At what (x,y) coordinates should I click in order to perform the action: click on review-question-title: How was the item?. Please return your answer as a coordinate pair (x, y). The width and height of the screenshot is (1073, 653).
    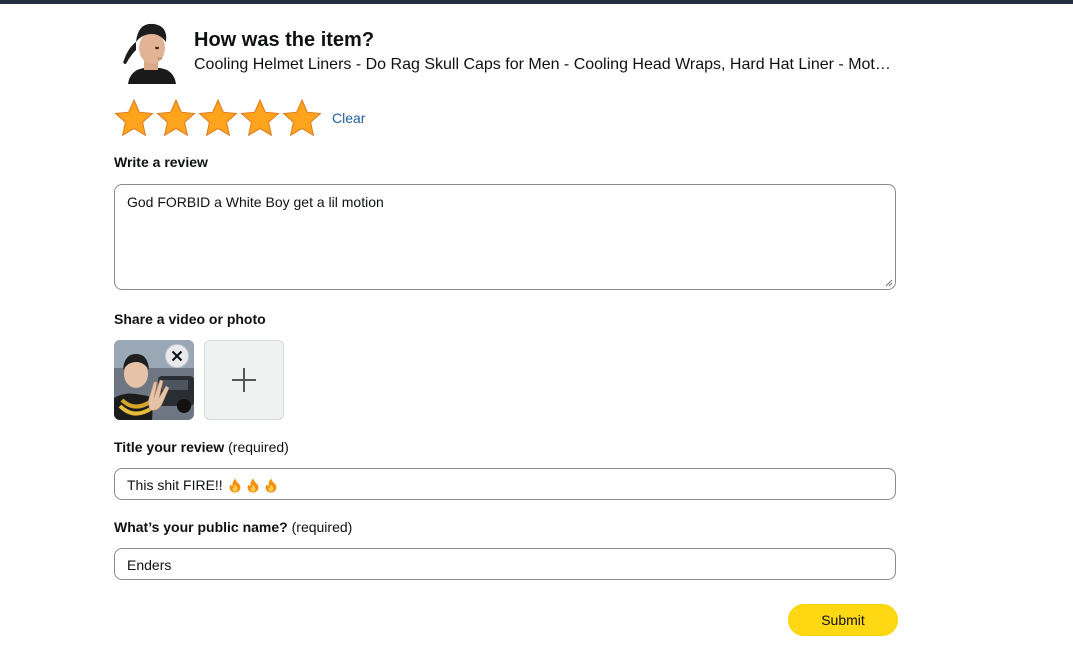
    Looking at the image, I should click on (284, 40).